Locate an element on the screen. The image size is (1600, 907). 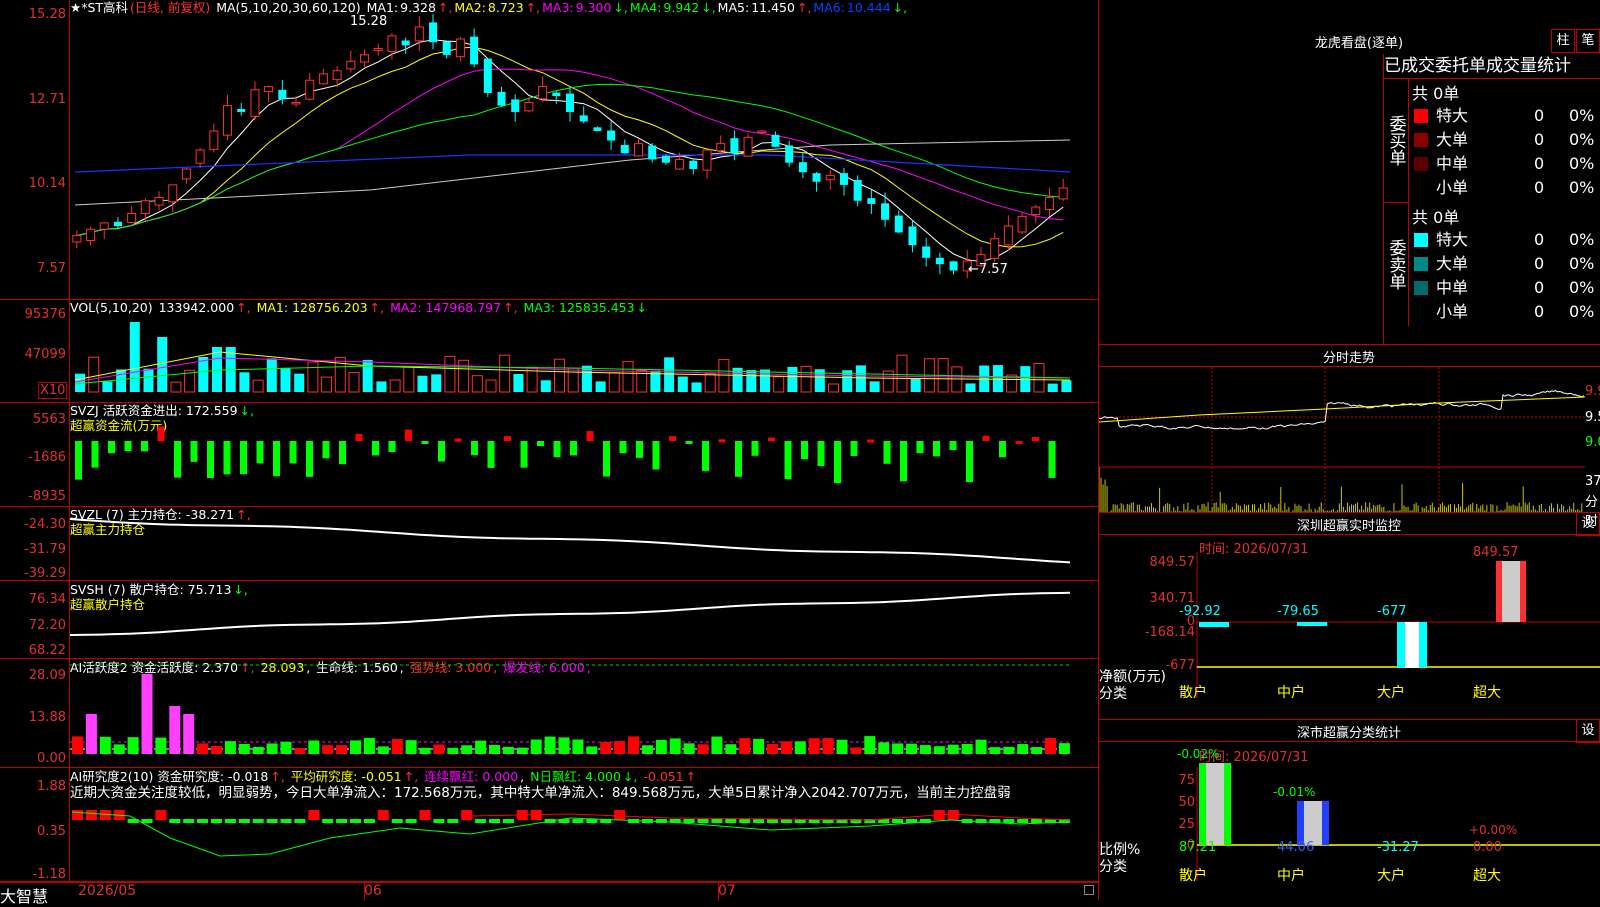
bar-mode-button: 柱 is located at coordinates (1563, 41).